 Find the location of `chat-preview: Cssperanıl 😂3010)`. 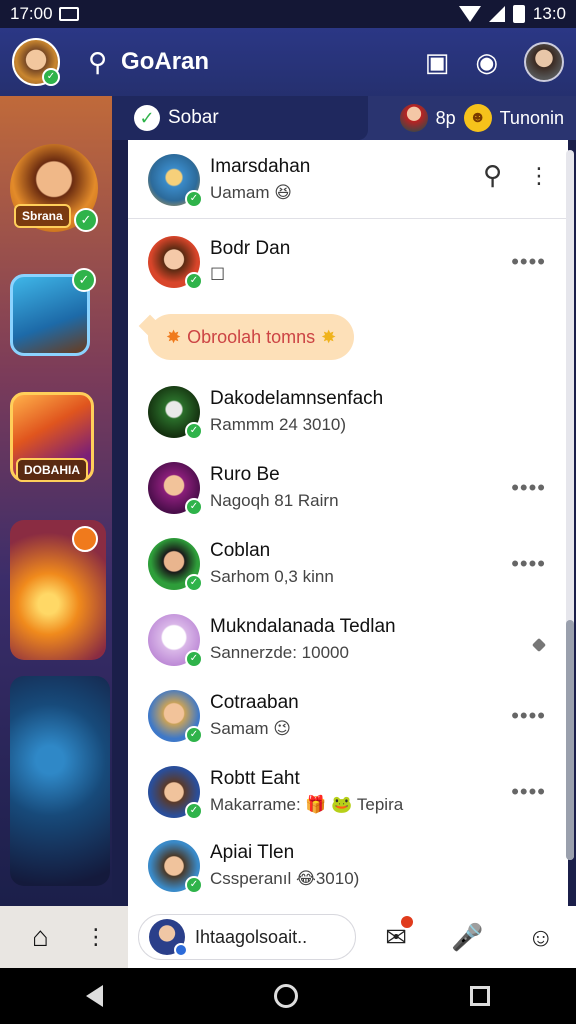

chat-preview: Cssperanıl 😂3010) is located at coordinates (285, 878).